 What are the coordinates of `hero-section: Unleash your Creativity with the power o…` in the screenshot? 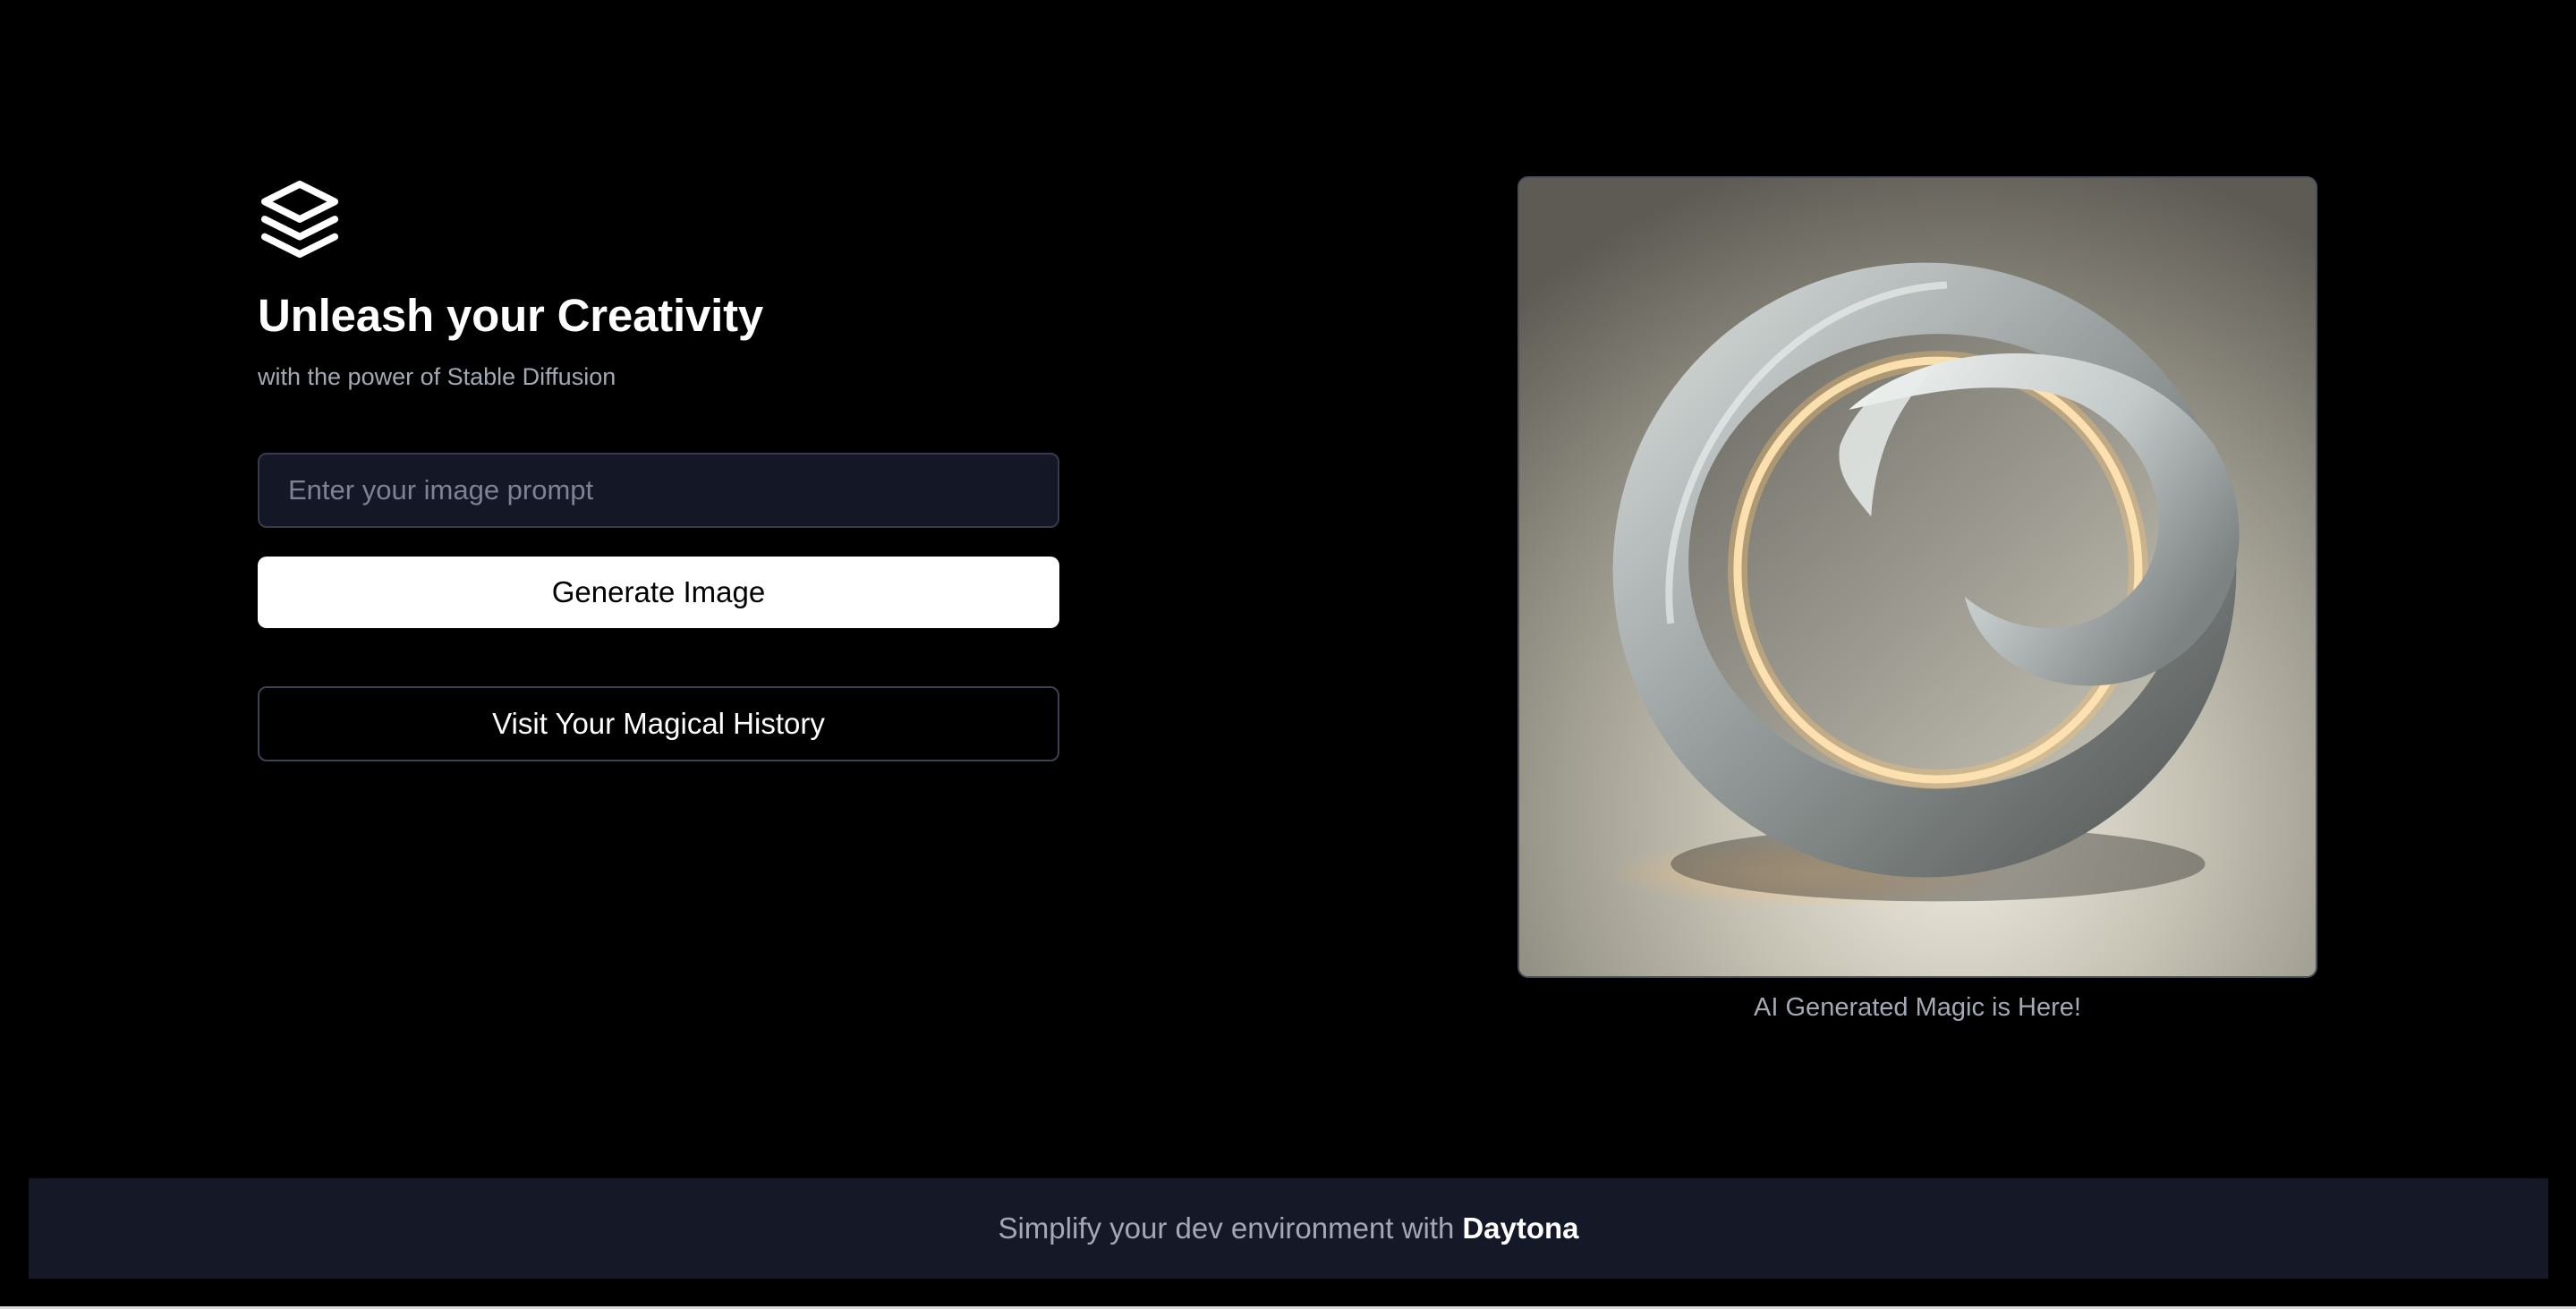 It's located at (658, 469).